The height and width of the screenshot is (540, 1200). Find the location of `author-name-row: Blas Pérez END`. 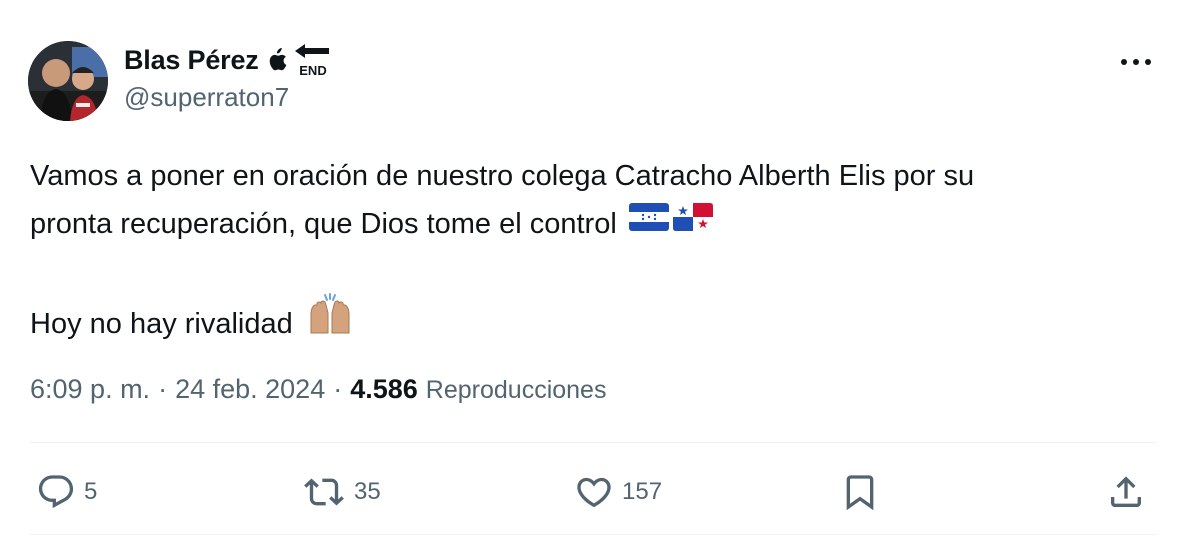

author-name-row: Blas Pérez END is located at coordinates (228, 60).